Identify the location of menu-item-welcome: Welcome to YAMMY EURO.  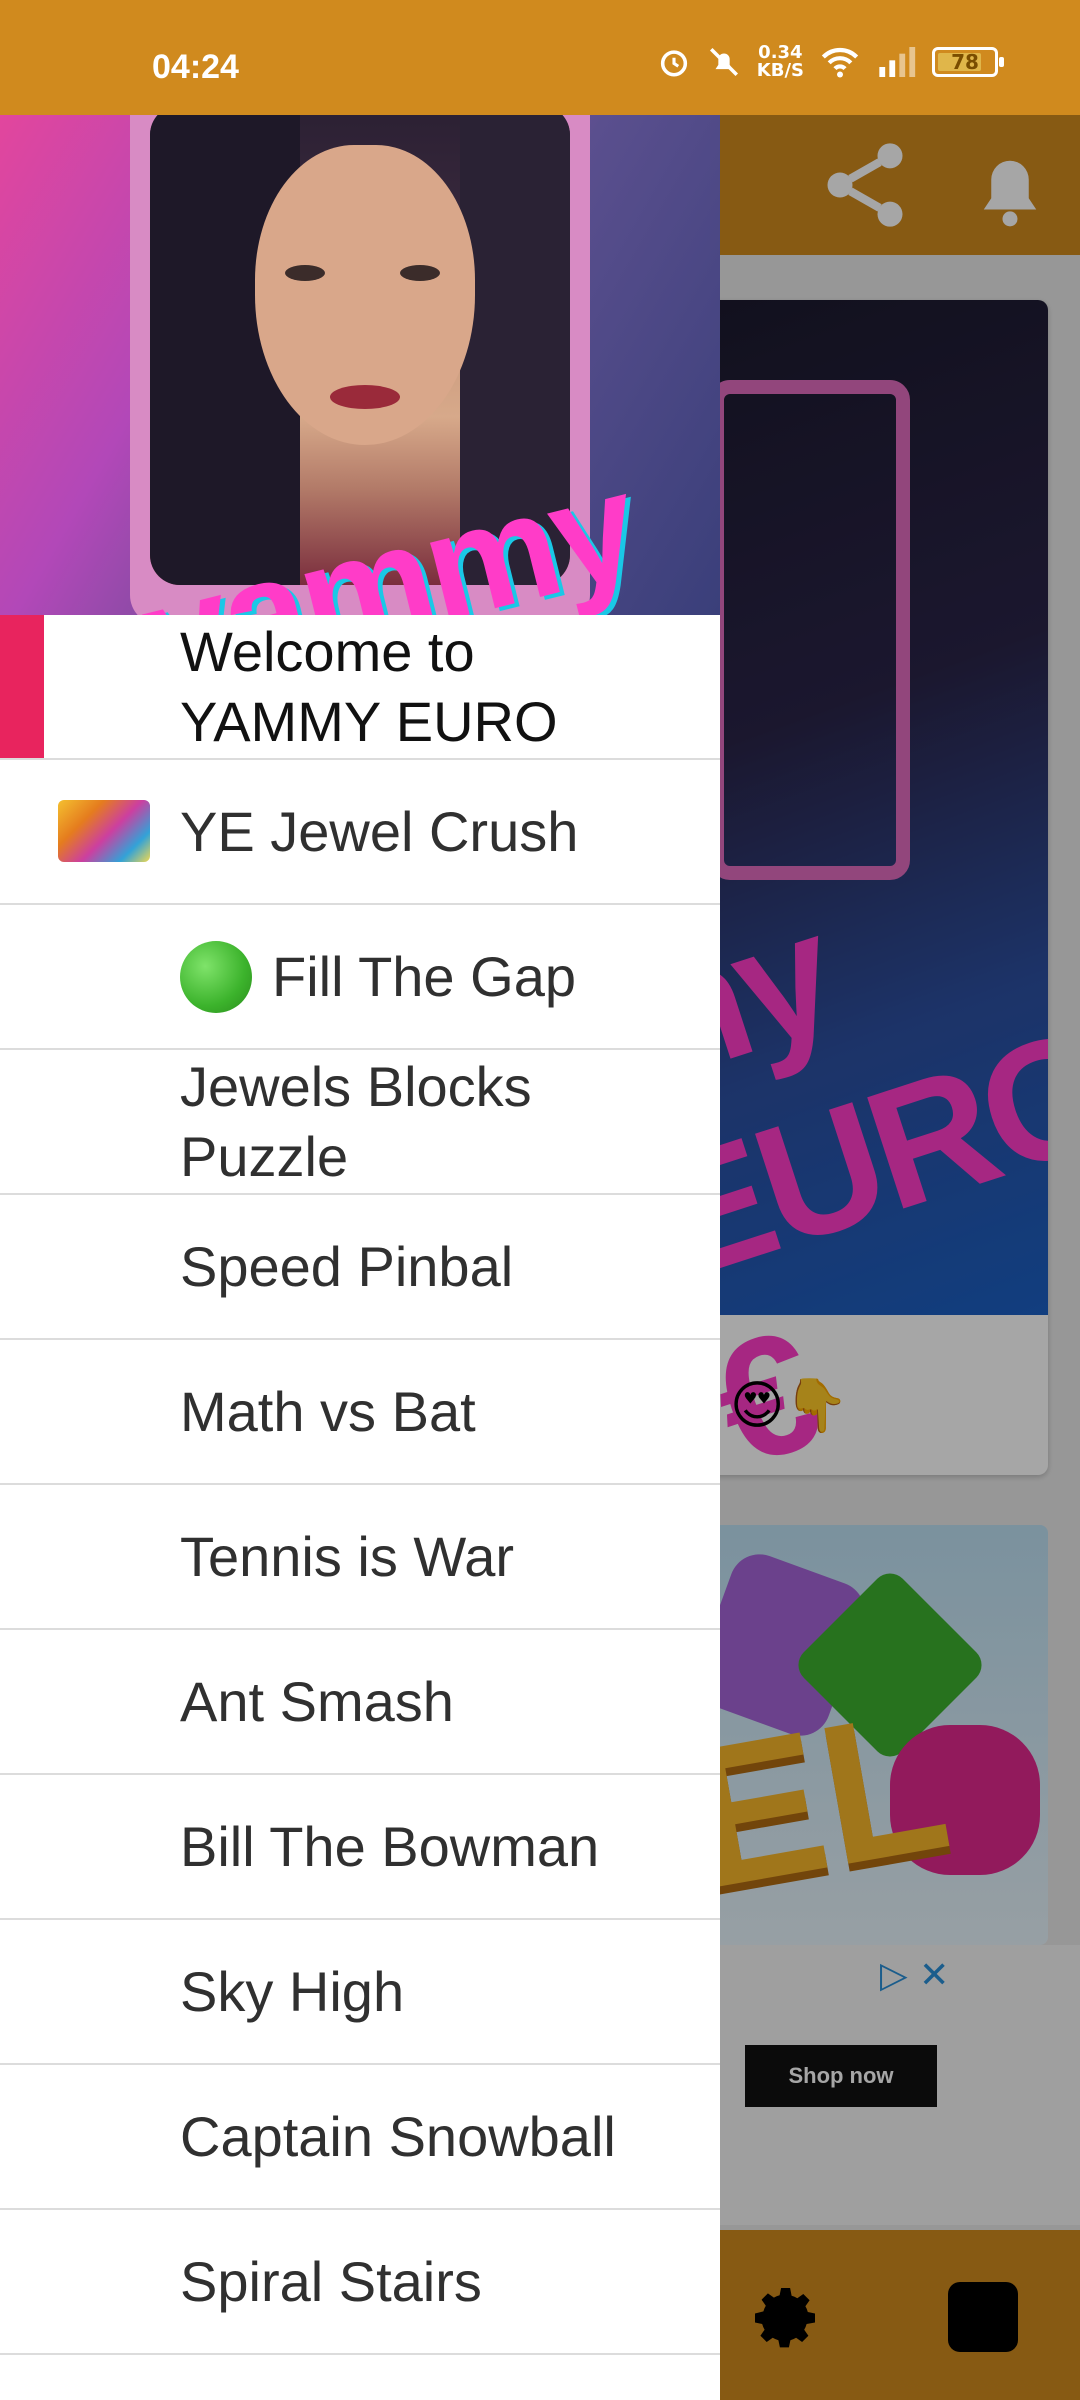
(360, 687).